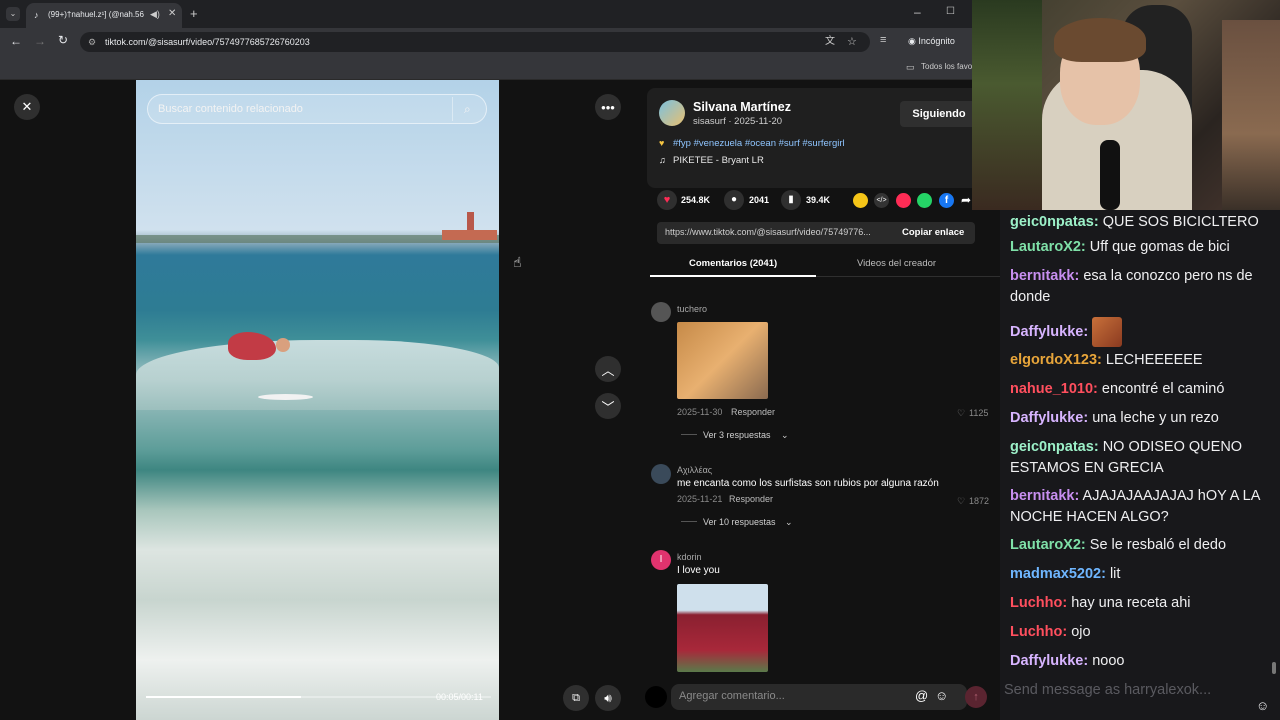  What do you see at coordinates (1180, 222) in the screenshot?
I see `chat-message-text: QUE SOS BICICLTERO` at bounding box center [1180, 222].